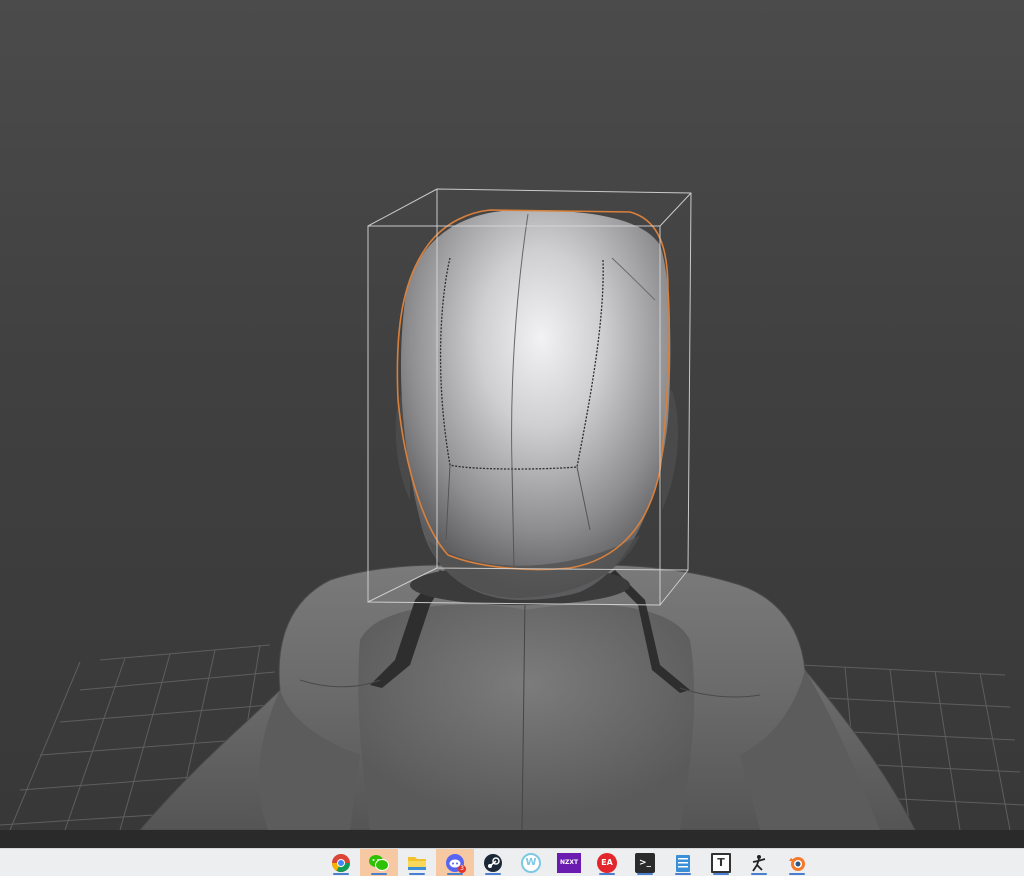 This screenshot has height=876, width=1024. I want to click on taskbar-pinned-apps: 3 W NZXT EA >_ T, so click(569, 862).